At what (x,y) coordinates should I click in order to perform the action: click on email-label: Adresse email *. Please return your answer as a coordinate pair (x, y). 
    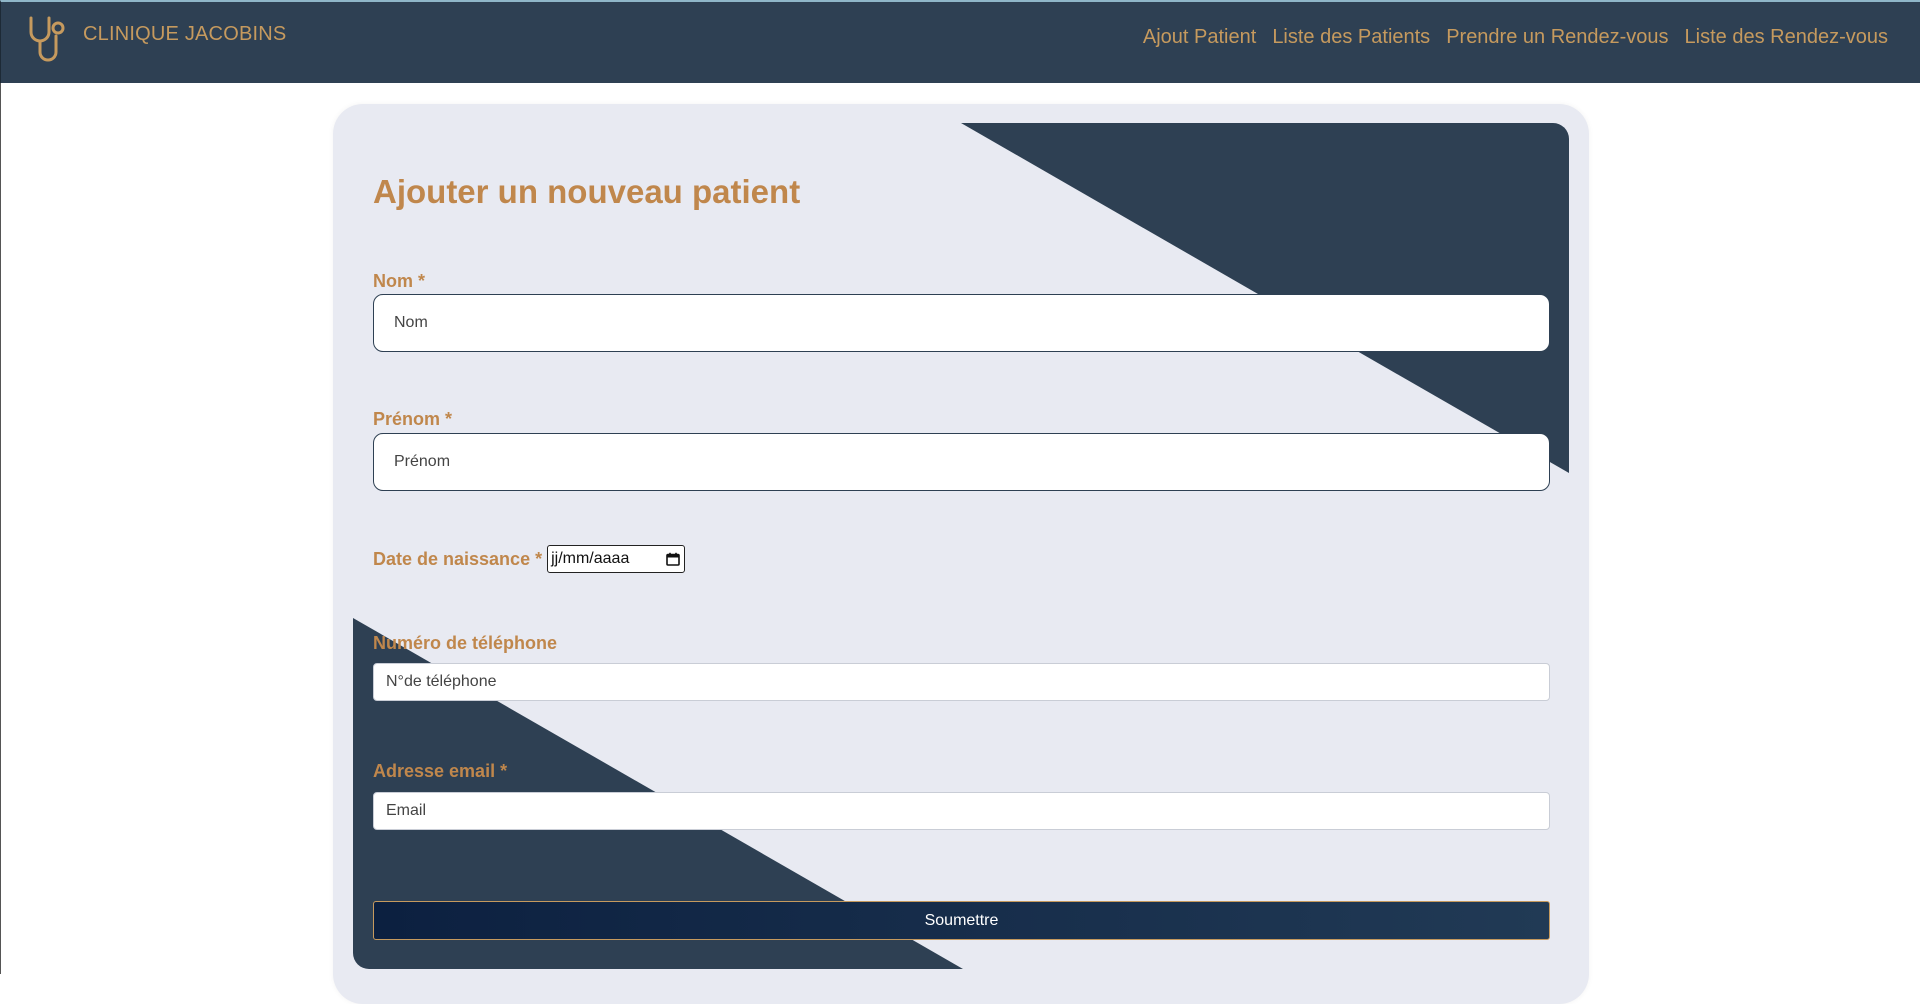
    Looking at the image, I should click on (440, 771).